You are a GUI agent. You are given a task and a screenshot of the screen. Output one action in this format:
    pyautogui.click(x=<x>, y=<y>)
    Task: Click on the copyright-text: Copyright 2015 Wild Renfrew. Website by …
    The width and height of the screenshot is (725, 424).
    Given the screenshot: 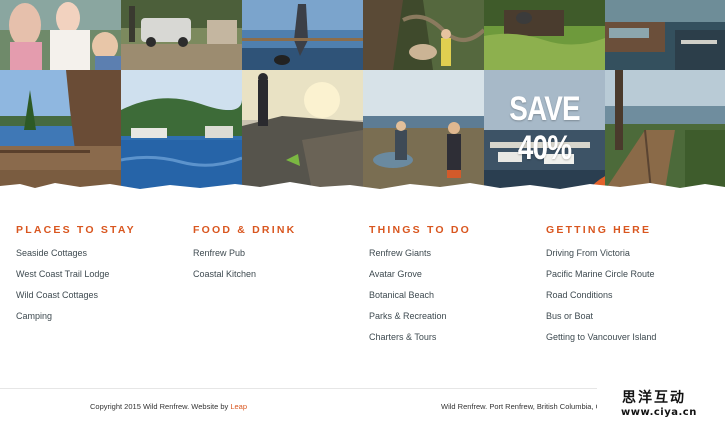 What is the action you would take?
    pyautogui.click(x=168, y=406)
    